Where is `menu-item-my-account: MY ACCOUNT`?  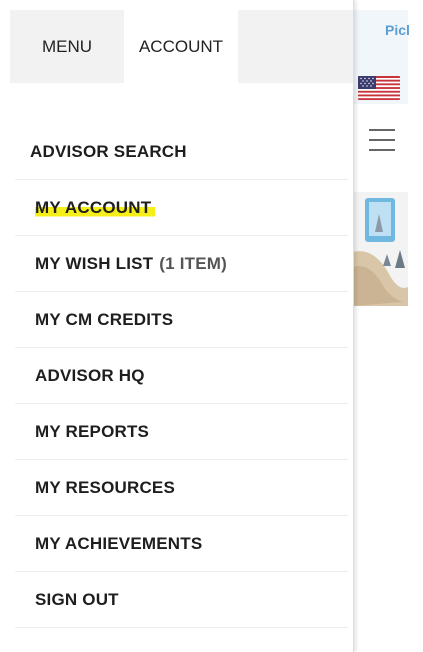 menu-item-my-account: MY ACCOUNT is located at coordinates (181, 208).